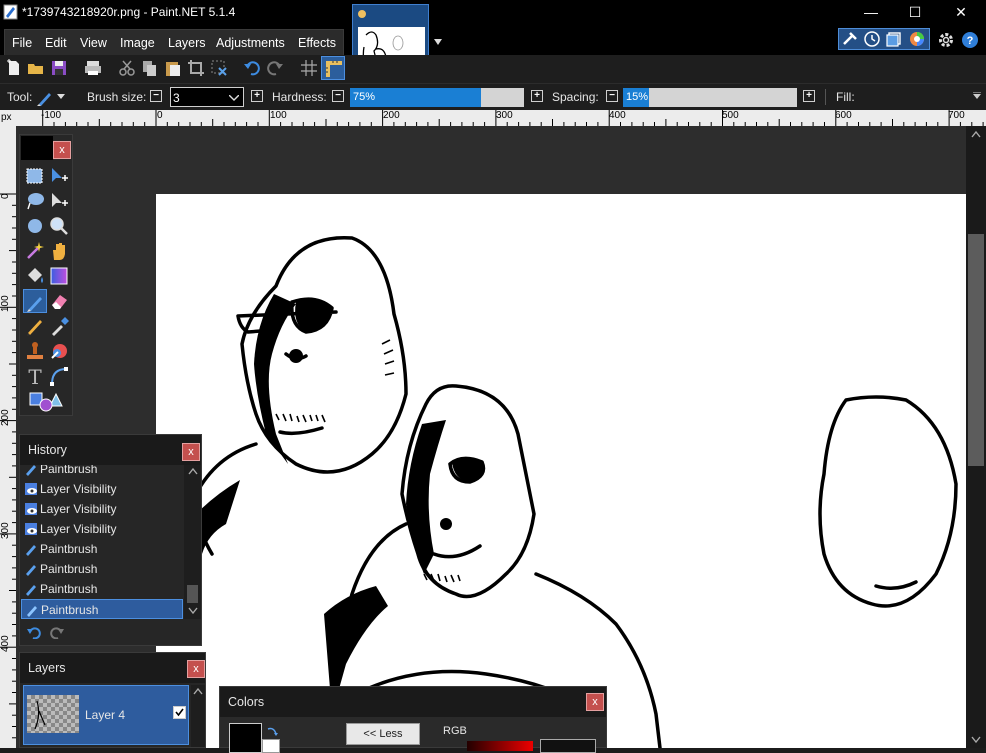  Describe the element at coordinates (198, 716) in the screenshot. I see `layers-scrollbar` at that location.